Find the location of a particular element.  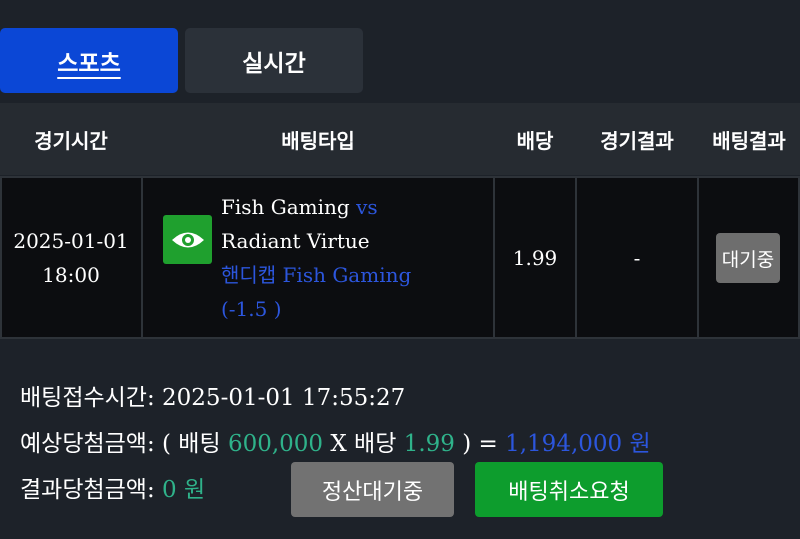

game-date: 2025-01-01 is located at coordinates (71, 241).